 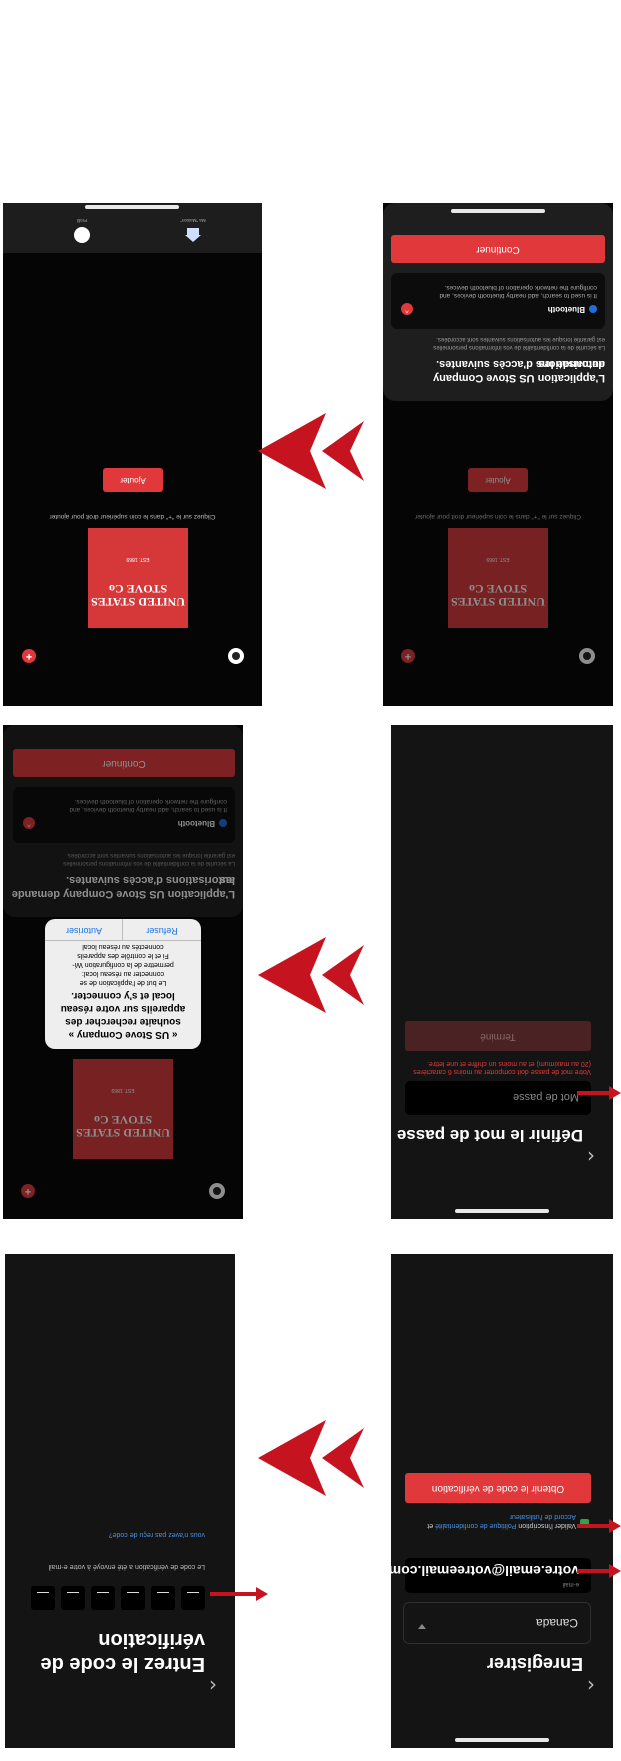 I want to click on password-field: Mot de passe, so click(x=498, y=1098).